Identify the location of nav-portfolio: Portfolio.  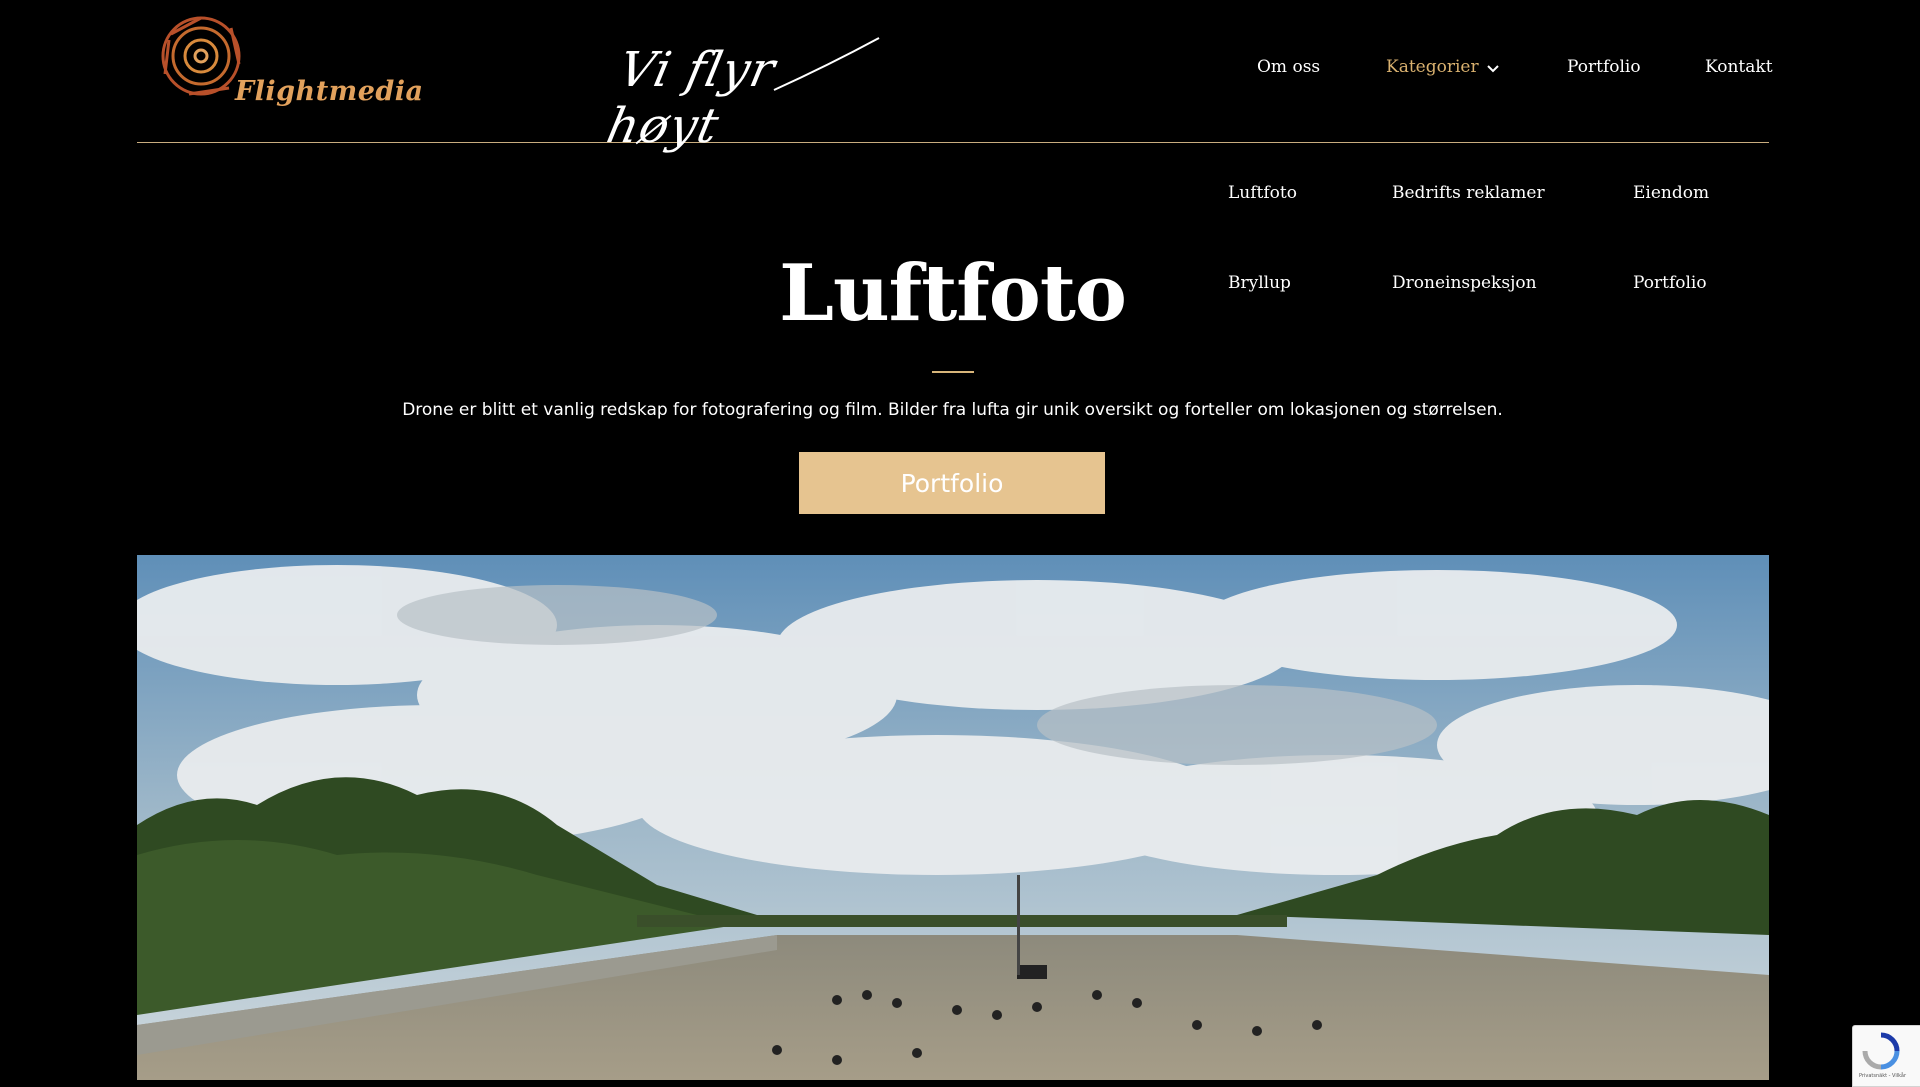
(1604, 67).